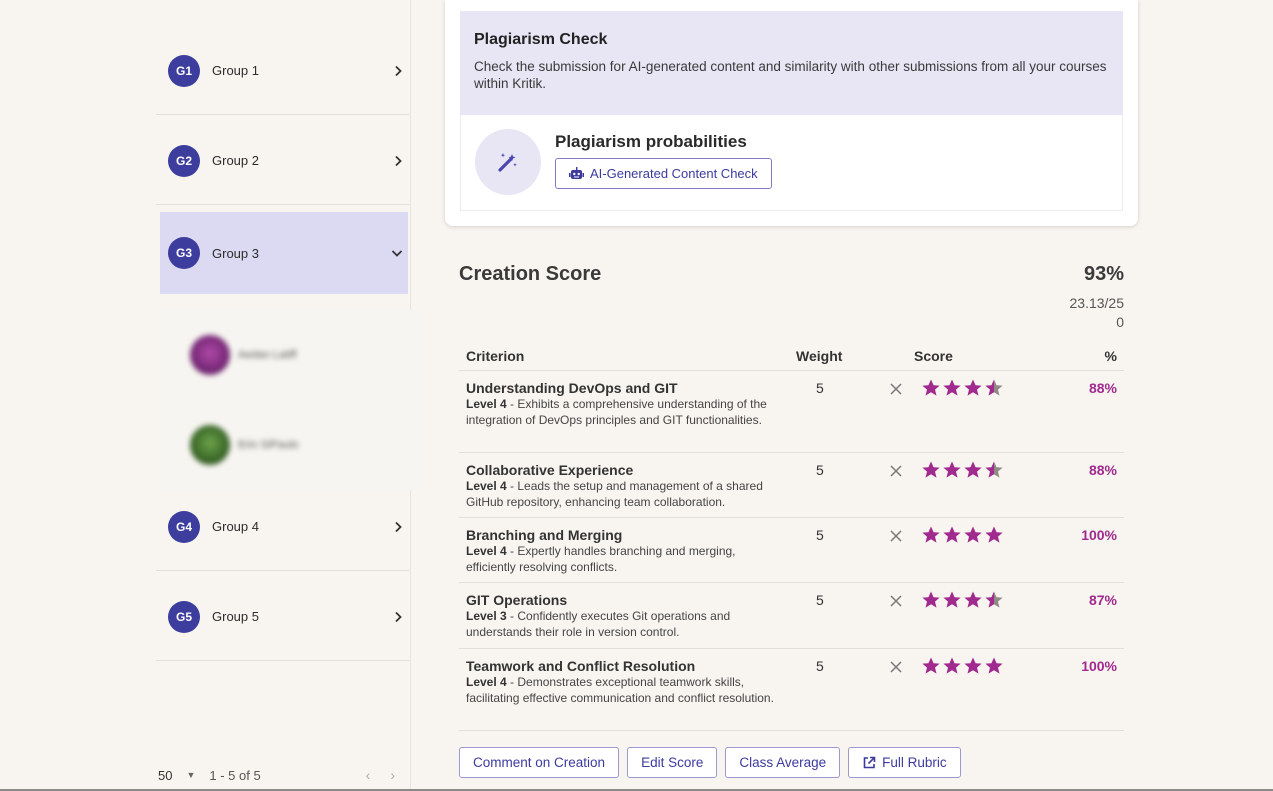 This screenshot has height=791, width=1273. Describe the element at coordinates (904, 762) in the screenshot. I see `full-rubric-button: Full Rubric` at that location.